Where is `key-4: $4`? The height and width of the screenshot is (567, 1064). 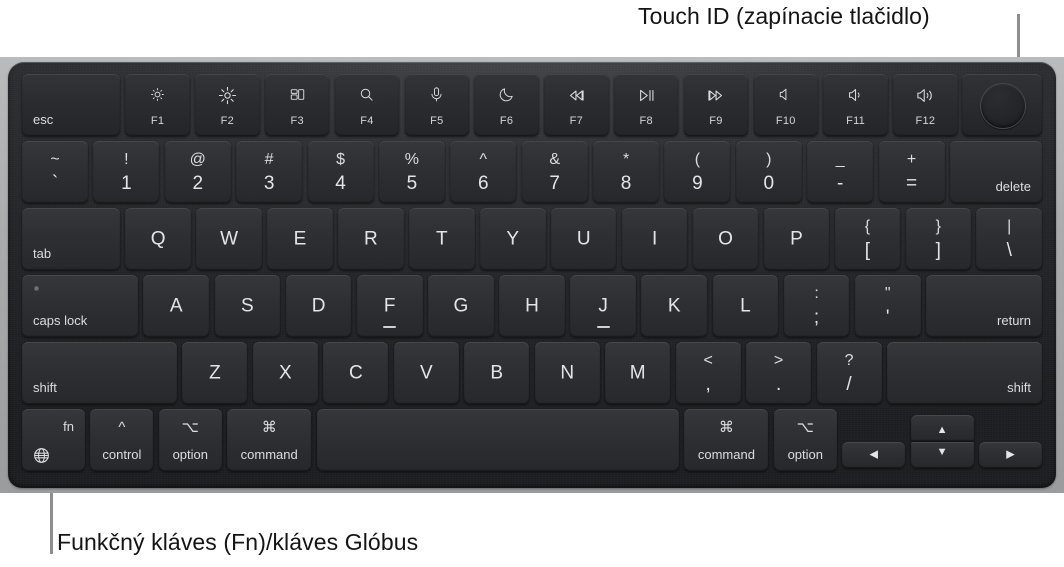
key-4: $4 is located at coordinates (340, 172).